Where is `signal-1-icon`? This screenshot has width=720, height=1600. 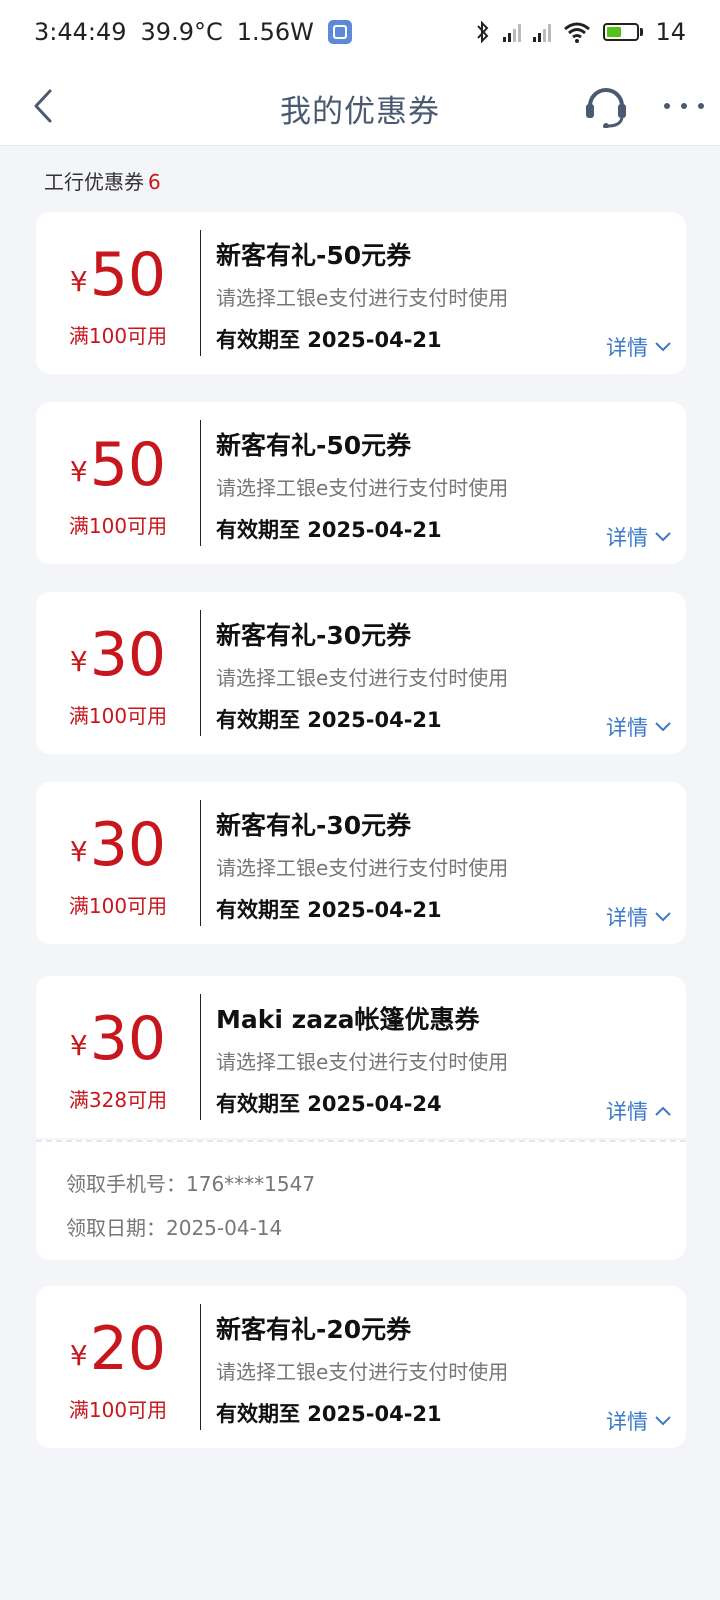
signal-1-icon is located at coordinates (512, 32).